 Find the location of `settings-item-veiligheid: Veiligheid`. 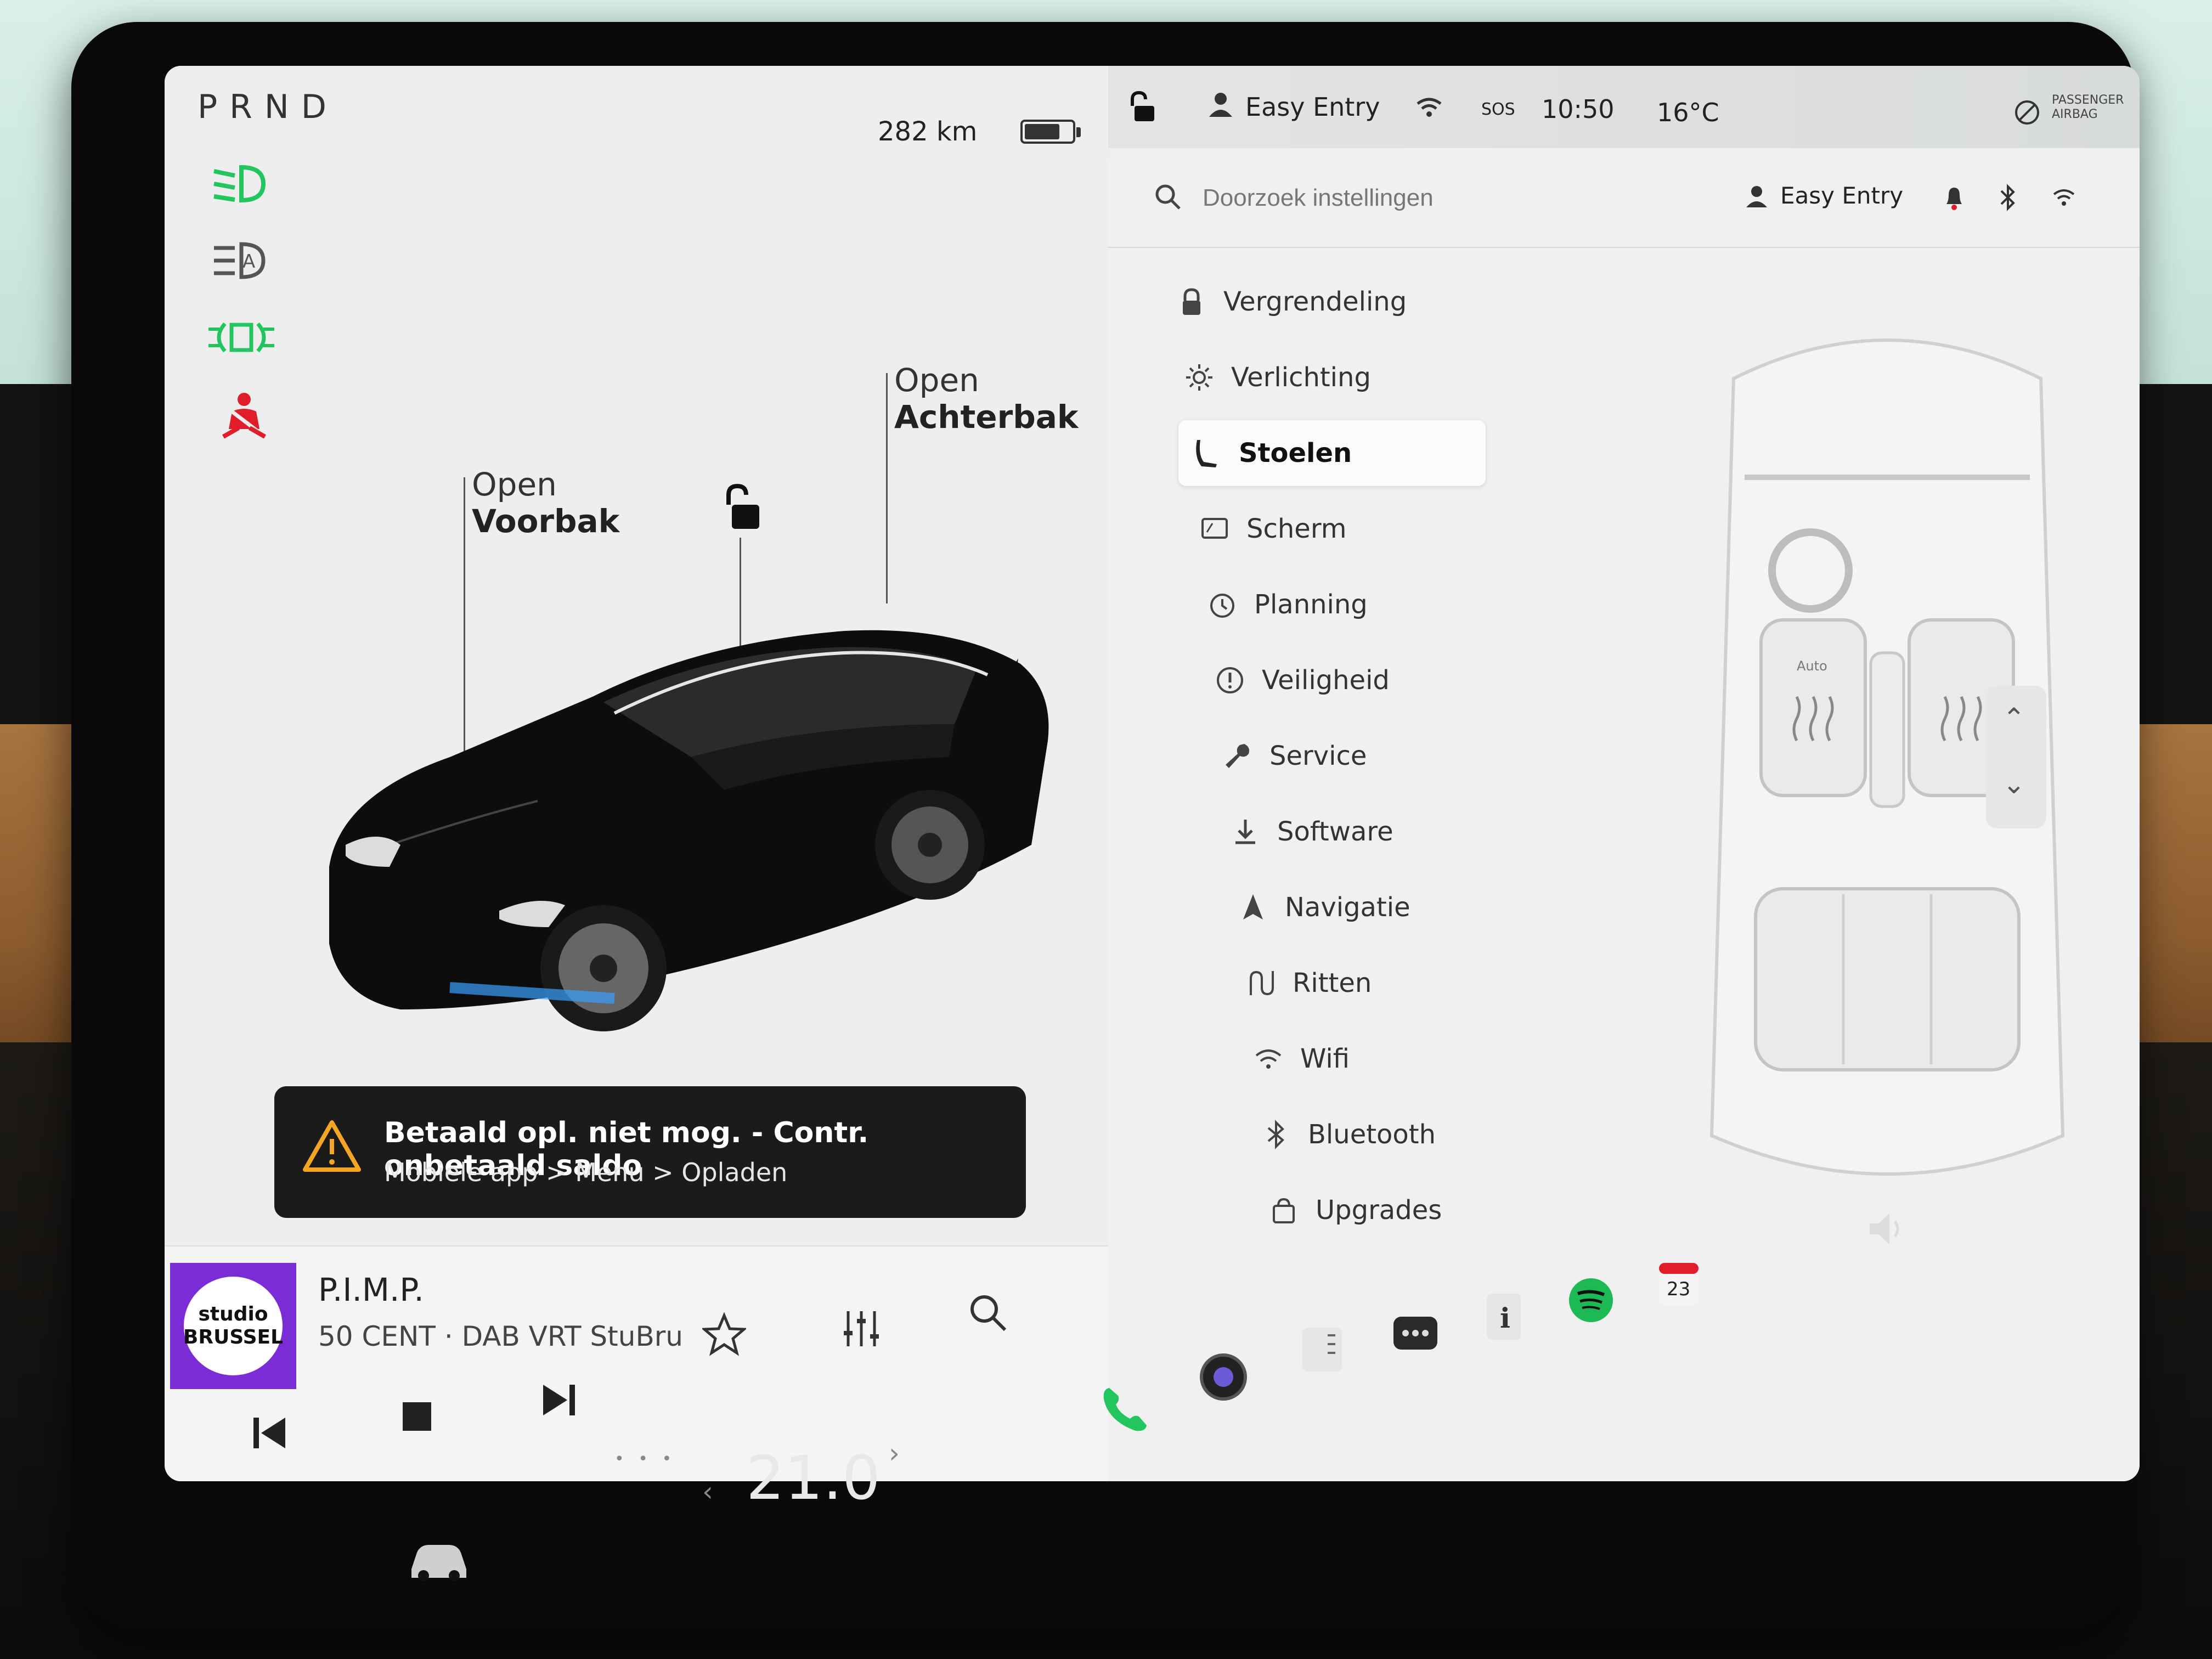

settings-item-veiligheid: Veiligheid is located at coordinates (1355, 680).